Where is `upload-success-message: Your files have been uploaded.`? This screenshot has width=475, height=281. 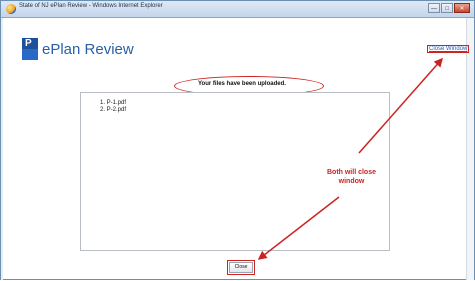
upload-success-message: Your files have been uploaded. is located at coordinates (242, 84).